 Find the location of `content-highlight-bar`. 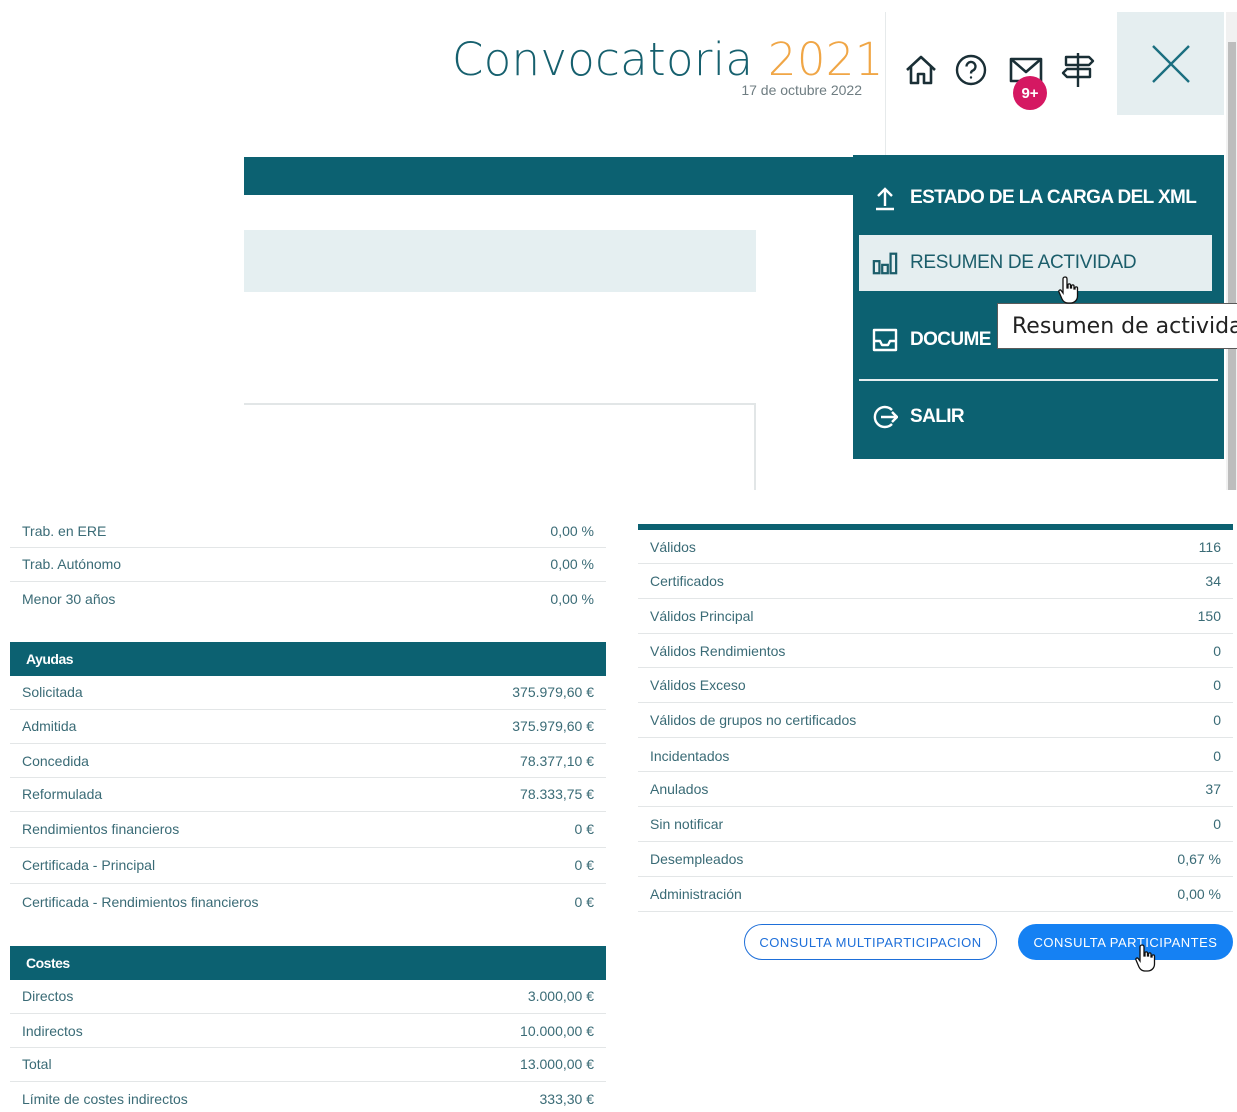

content-highlight-bar is located at coordinates (500, 261).